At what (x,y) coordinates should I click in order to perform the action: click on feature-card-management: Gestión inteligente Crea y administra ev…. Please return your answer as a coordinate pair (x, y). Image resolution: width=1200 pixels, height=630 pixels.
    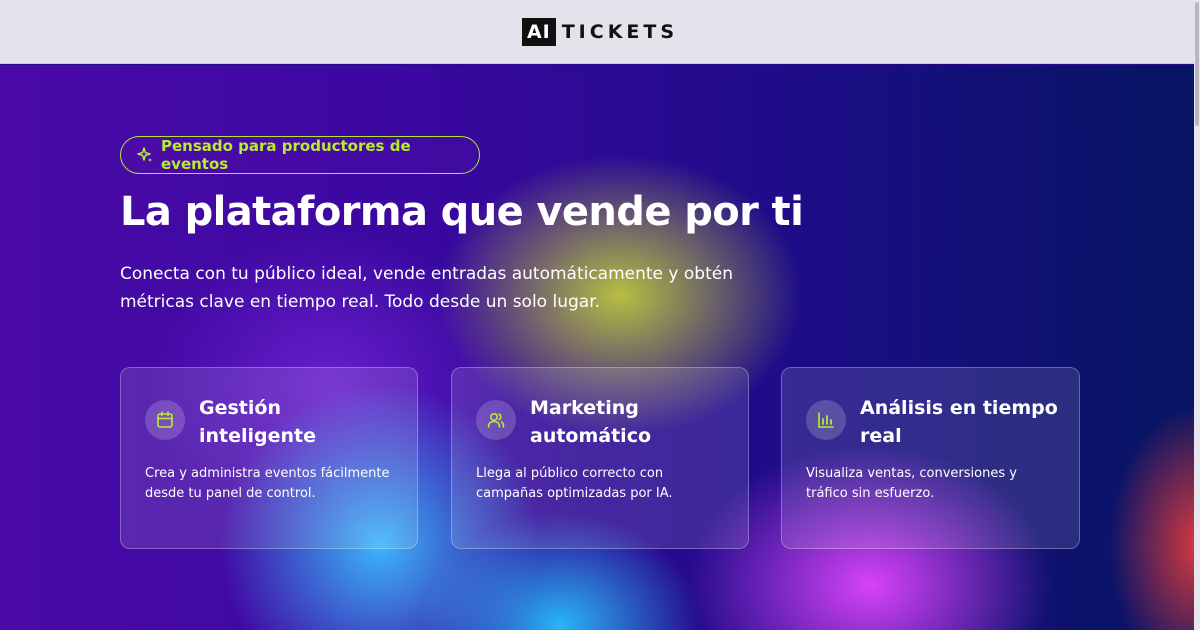
    Looking at the image, I should click on (269, 458).